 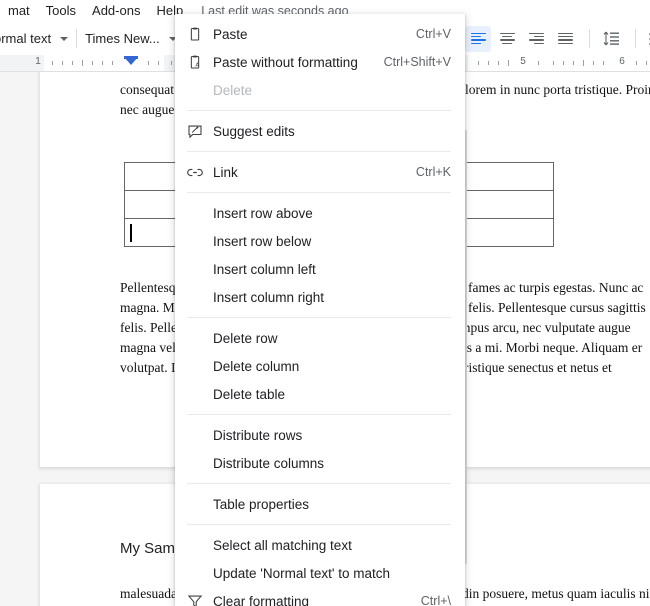 What do you see at coordinates (433, 172) in the screenshot?
I see `menu-item-shortcut: Ctrl+K` at bounding box center [433, 172].